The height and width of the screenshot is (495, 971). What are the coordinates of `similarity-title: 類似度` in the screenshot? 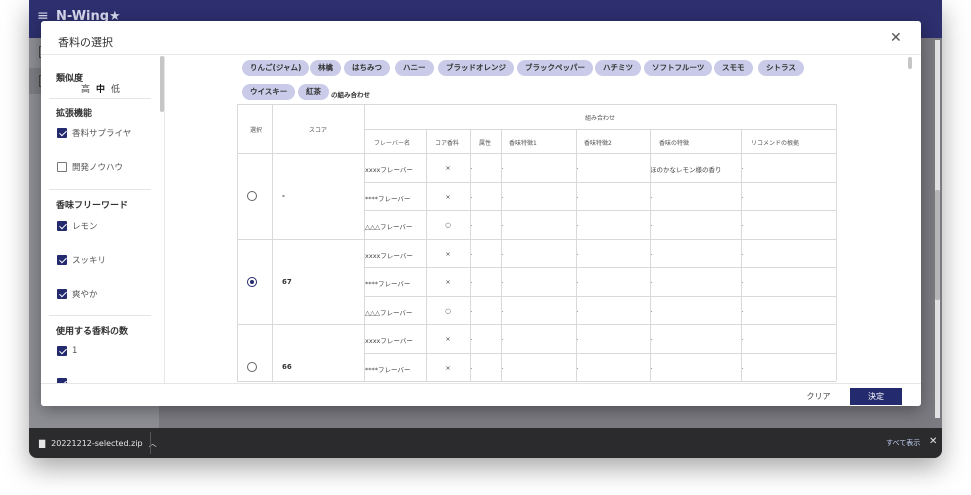 It's located at (70, 79).